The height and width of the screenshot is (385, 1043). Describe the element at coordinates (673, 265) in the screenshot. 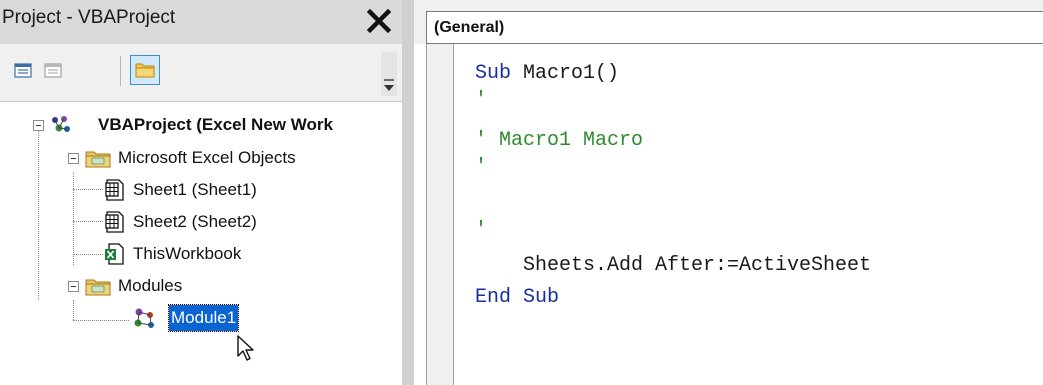

I see `code-line: Sheets.Add After:=ActiveSheet` at that location.